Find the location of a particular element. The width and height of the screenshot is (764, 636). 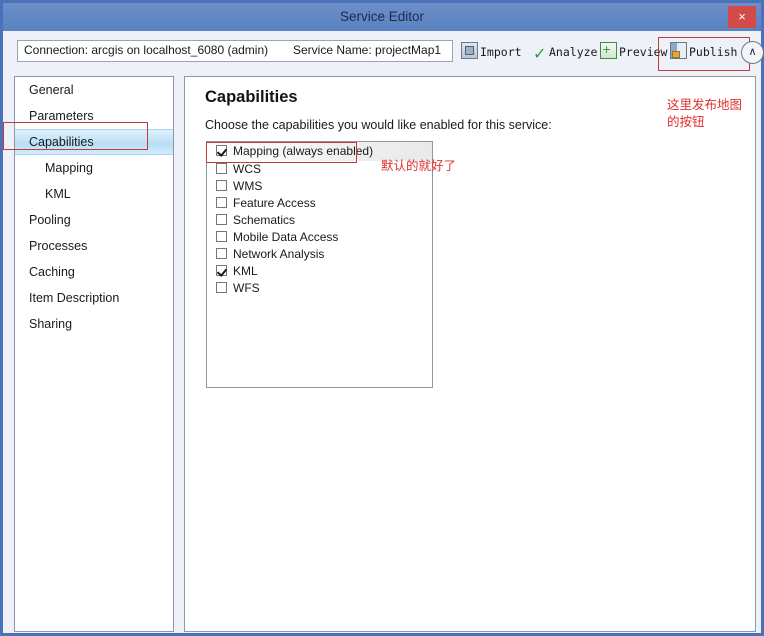

import-button: Import is located at coordinates (491, 52).